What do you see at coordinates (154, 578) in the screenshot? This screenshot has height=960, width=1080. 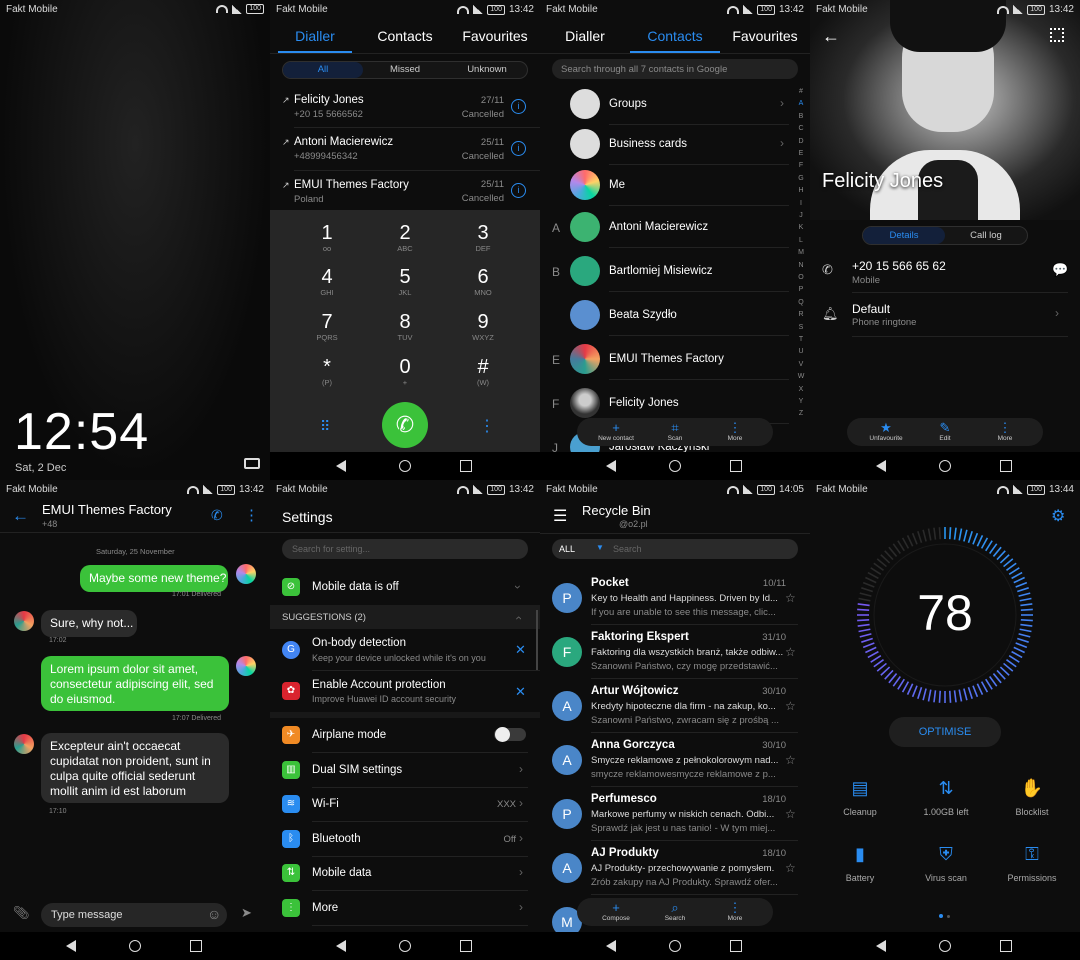 I see `sent-message: Maybe some new theme?` at bounding box center [154, 578].